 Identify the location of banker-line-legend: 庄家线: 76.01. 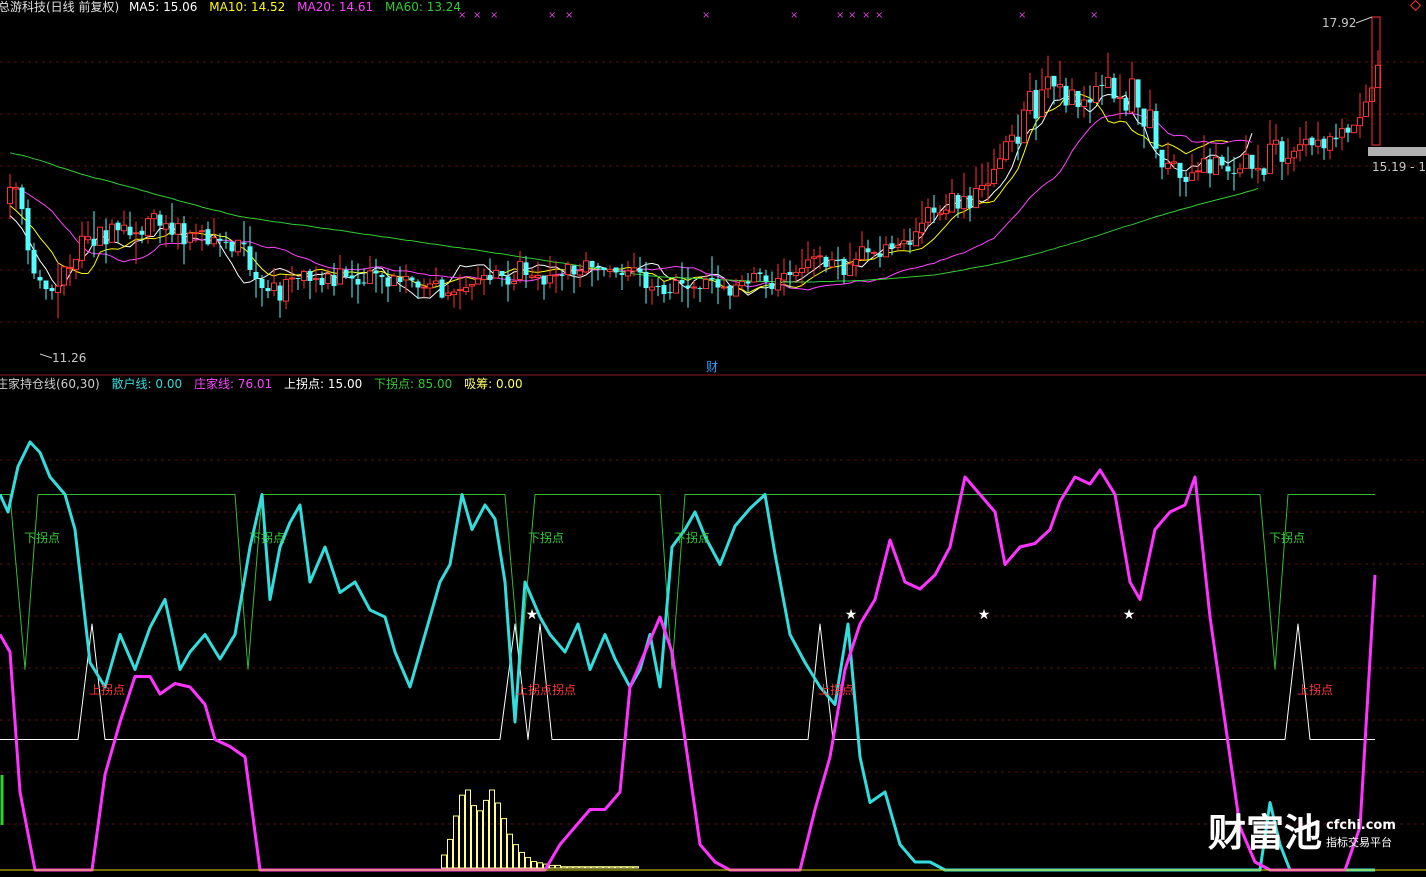
(233, 383).